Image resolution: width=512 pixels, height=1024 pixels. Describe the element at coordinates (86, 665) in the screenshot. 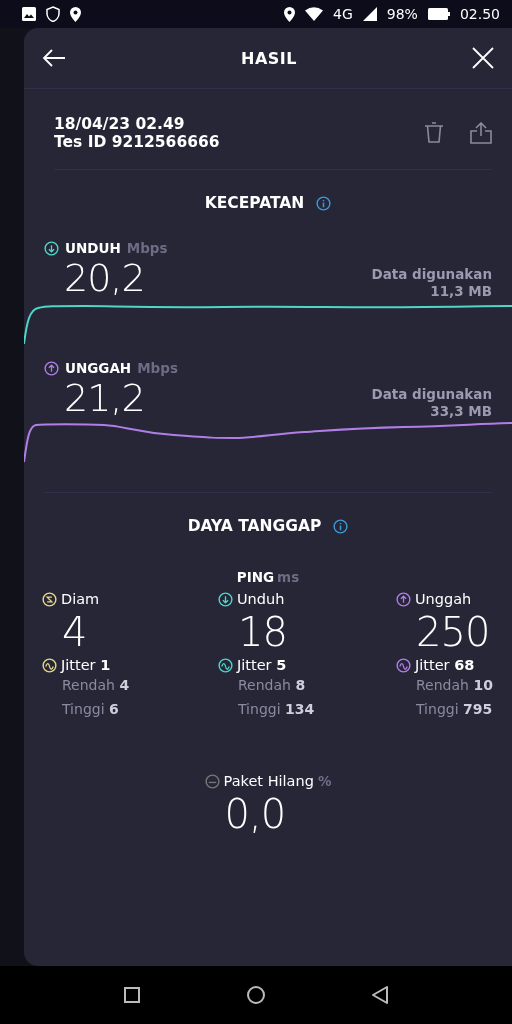

I see `jitter-text: Jitter 1` at that location.